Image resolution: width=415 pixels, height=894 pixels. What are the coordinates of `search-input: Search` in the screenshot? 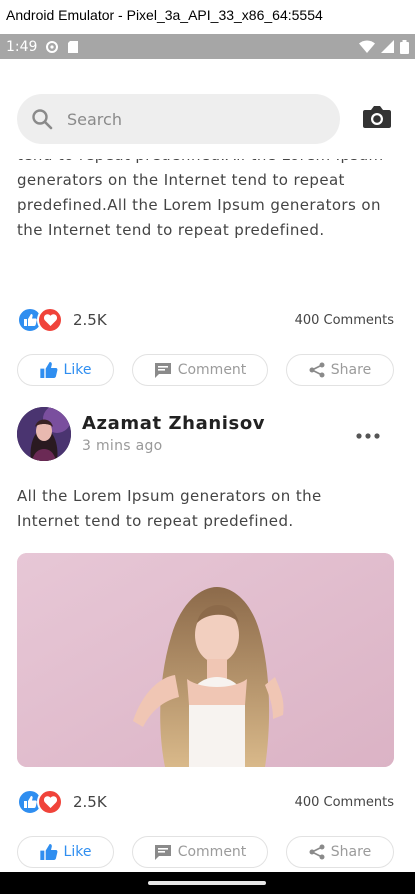 It's located at (178, 119).